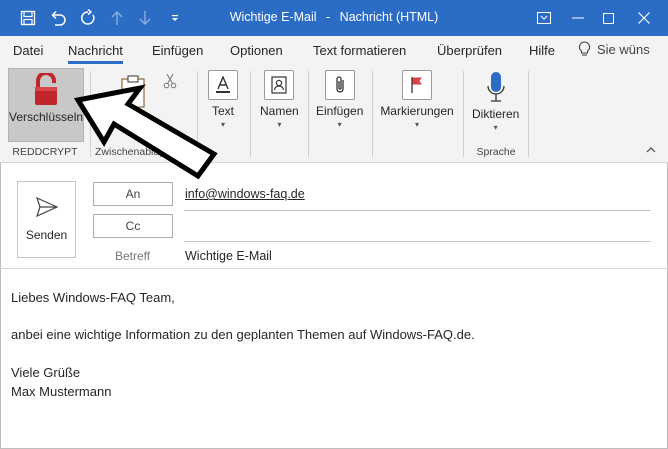  Describe the element at coordinates (133, 194) in the screenshot. I see `to-button: An` at that location.